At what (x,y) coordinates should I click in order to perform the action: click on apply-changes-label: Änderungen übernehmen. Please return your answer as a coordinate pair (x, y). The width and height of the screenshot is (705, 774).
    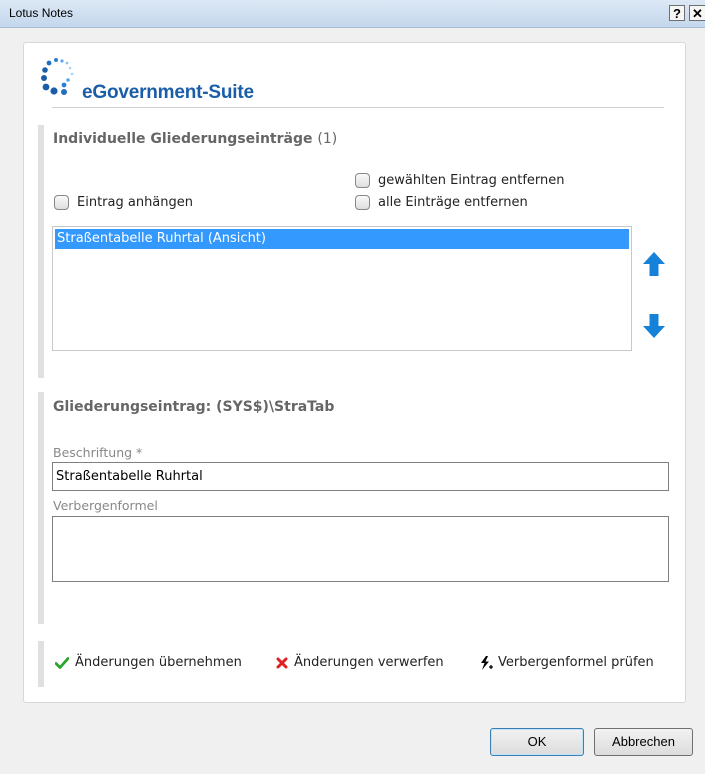
    Looking at the image, I should click on (158, 662).